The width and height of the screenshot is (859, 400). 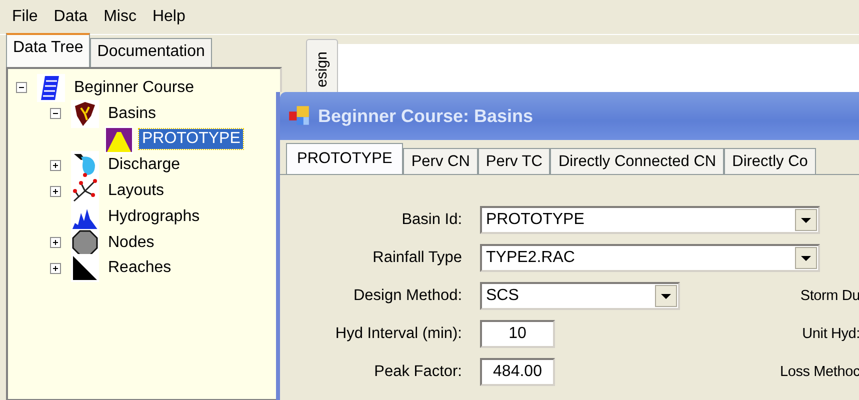 What do you see at coordinates (85, 268) in the screenshot?
I see `triangle-icon` at bounding box center [85, 268].